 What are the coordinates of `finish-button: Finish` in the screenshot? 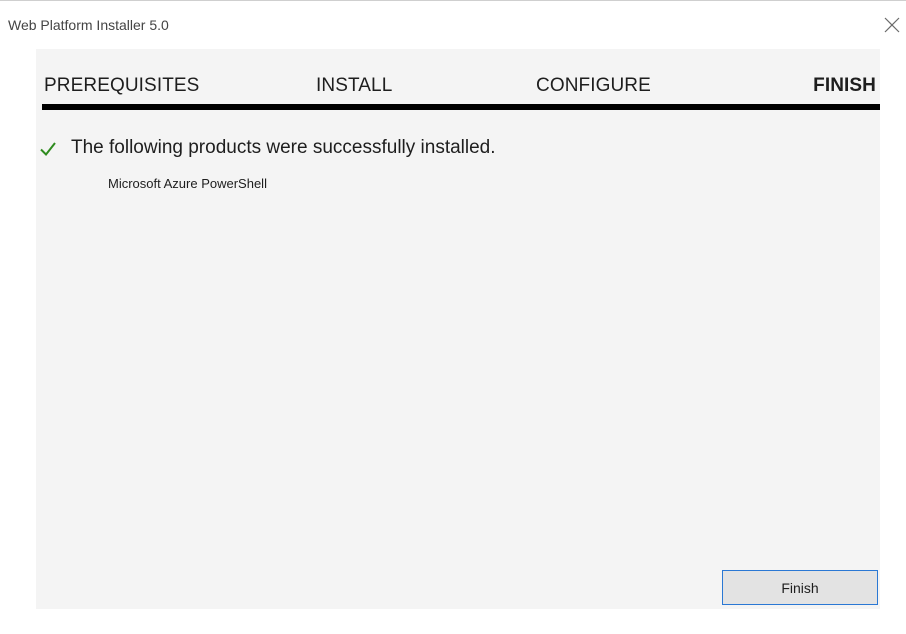 It's located at (800, 587).